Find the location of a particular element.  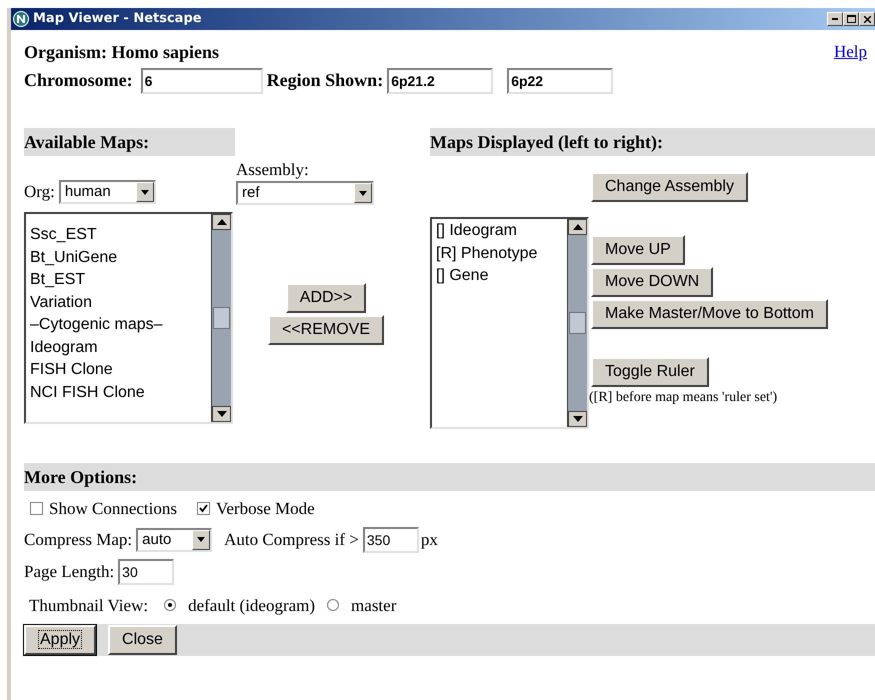

close-button: Close is located at coordinates (142, 640).